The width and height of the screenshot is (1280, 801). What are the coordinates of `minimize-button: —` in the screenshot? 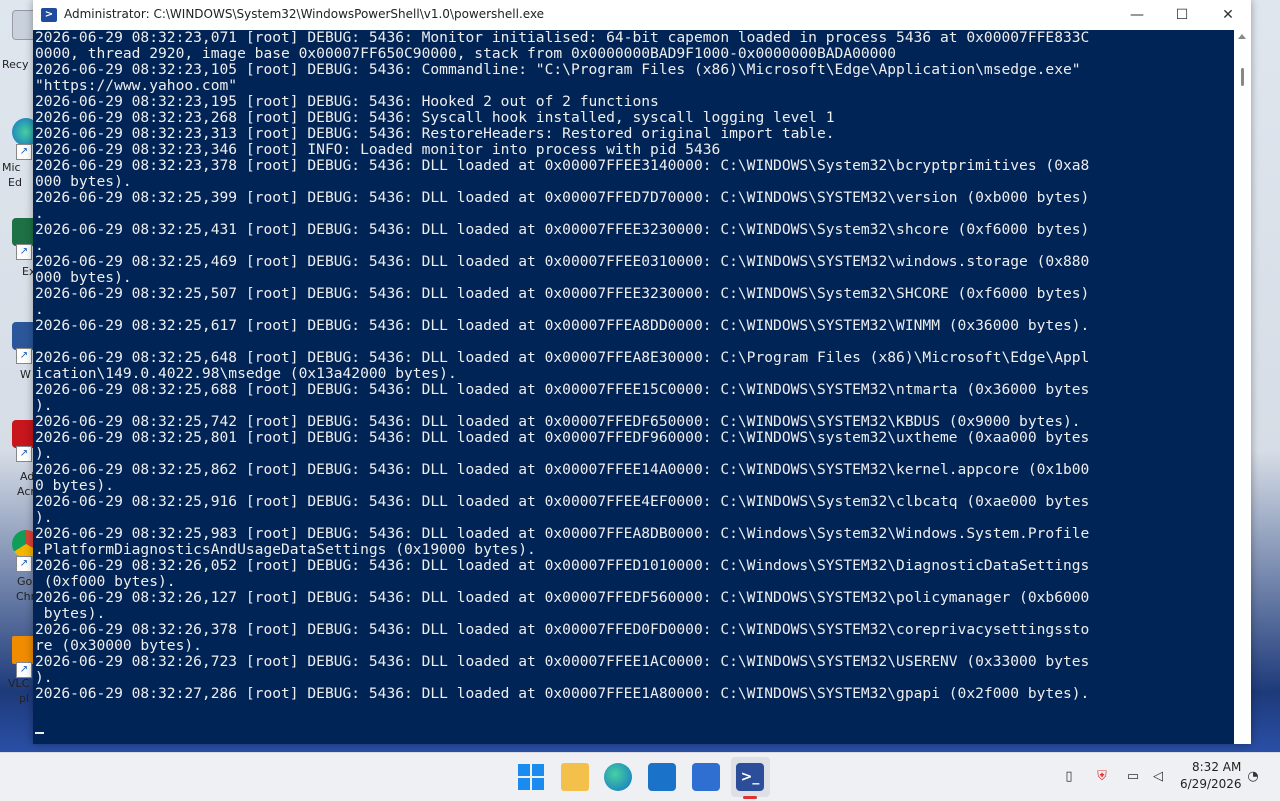 It's located at (1137, 15).